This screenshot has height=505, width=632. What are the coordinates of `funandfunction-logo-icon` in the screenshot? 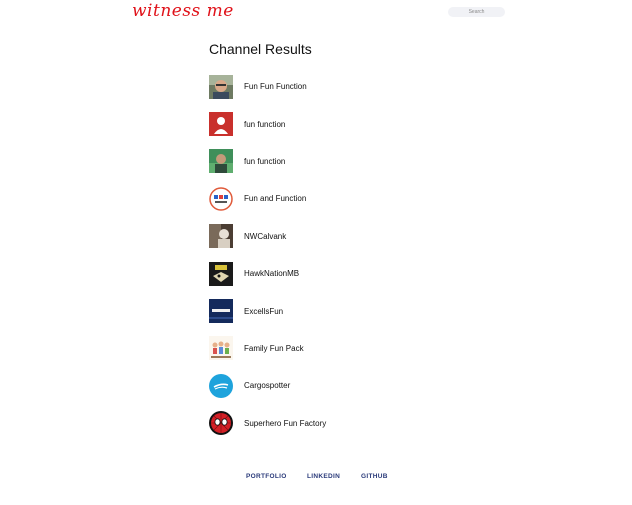 It's located at (221, 199).